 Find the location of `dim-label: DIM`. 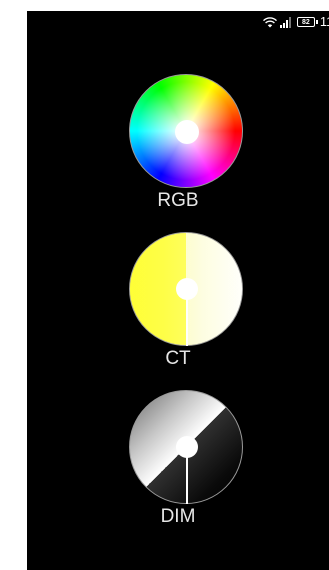

dim-label: DIM is located at coordinates (178, 516).